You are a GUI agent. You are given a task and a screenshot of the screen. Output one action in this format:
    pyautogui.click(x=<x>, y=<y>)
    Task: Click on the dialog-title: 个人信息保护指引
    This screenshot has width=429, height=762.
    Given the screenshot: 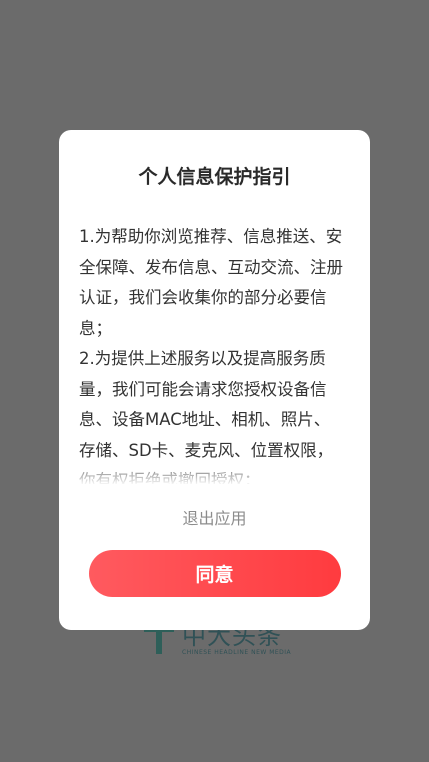 What is the action you would take?
    pyautogui.click(x=214, y=177)
    